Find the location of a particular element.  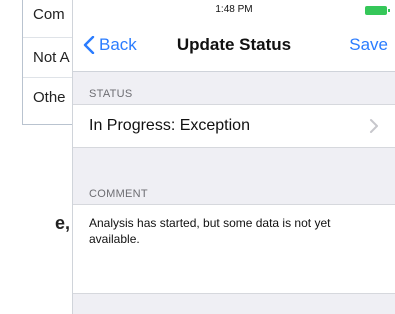

status-value: In Progress: Exception is located at coordinates (169, 125).